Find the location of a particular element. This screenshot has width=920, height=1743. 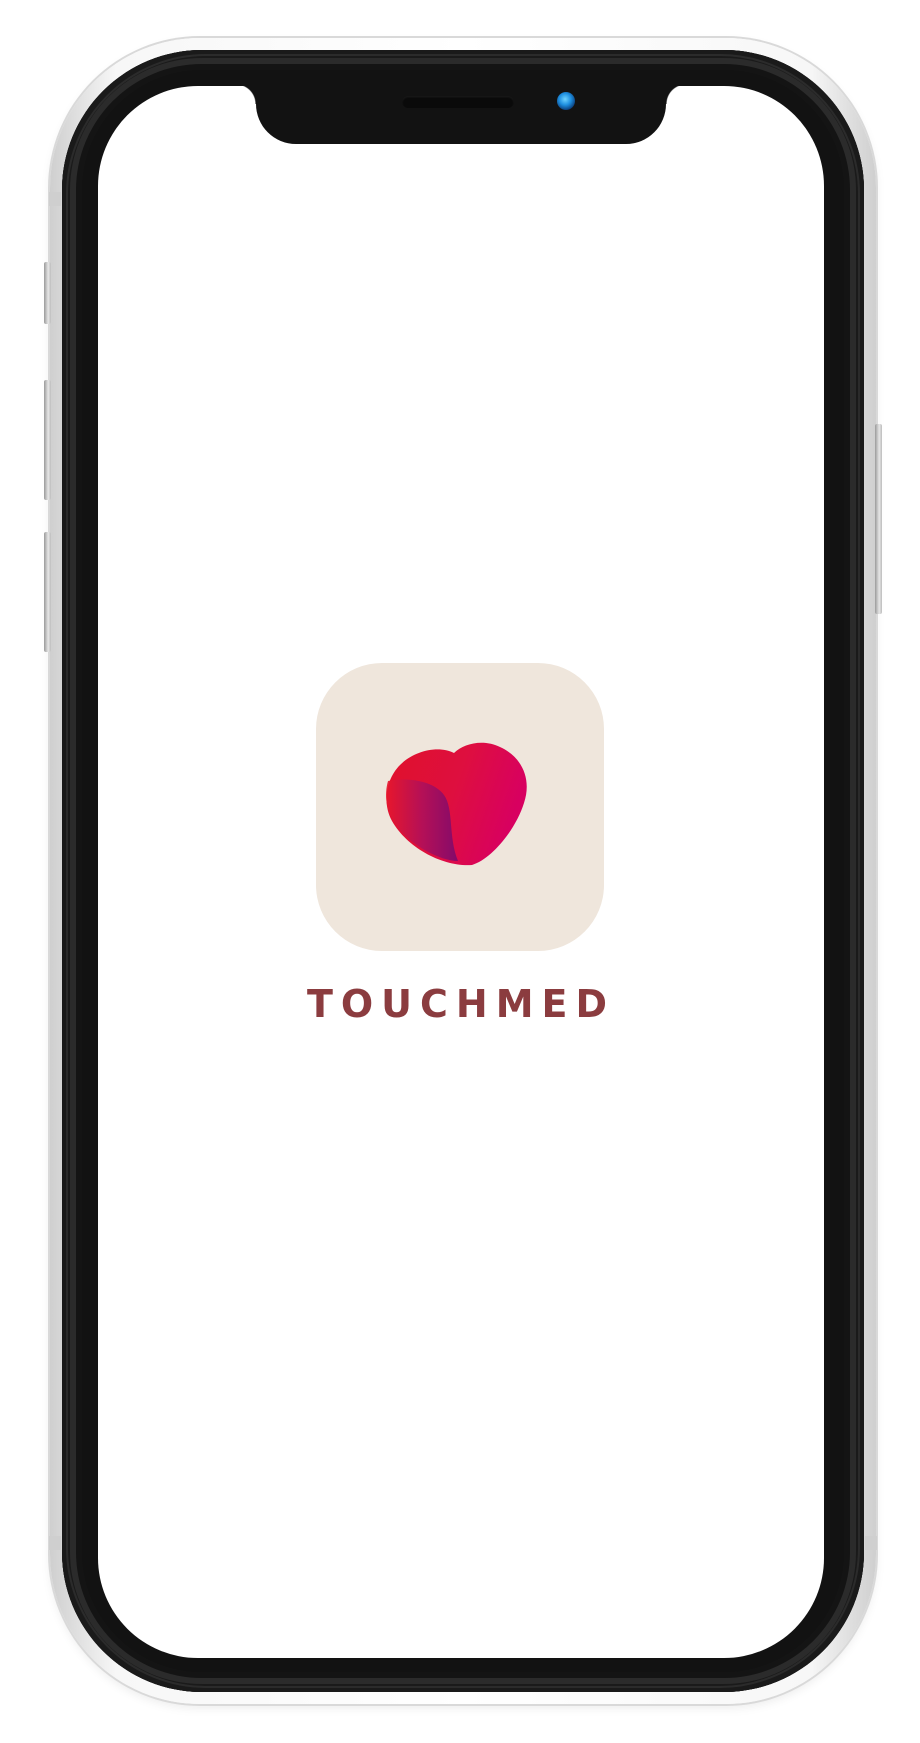

heart-logo-icon is located at coordinates (456, 804).